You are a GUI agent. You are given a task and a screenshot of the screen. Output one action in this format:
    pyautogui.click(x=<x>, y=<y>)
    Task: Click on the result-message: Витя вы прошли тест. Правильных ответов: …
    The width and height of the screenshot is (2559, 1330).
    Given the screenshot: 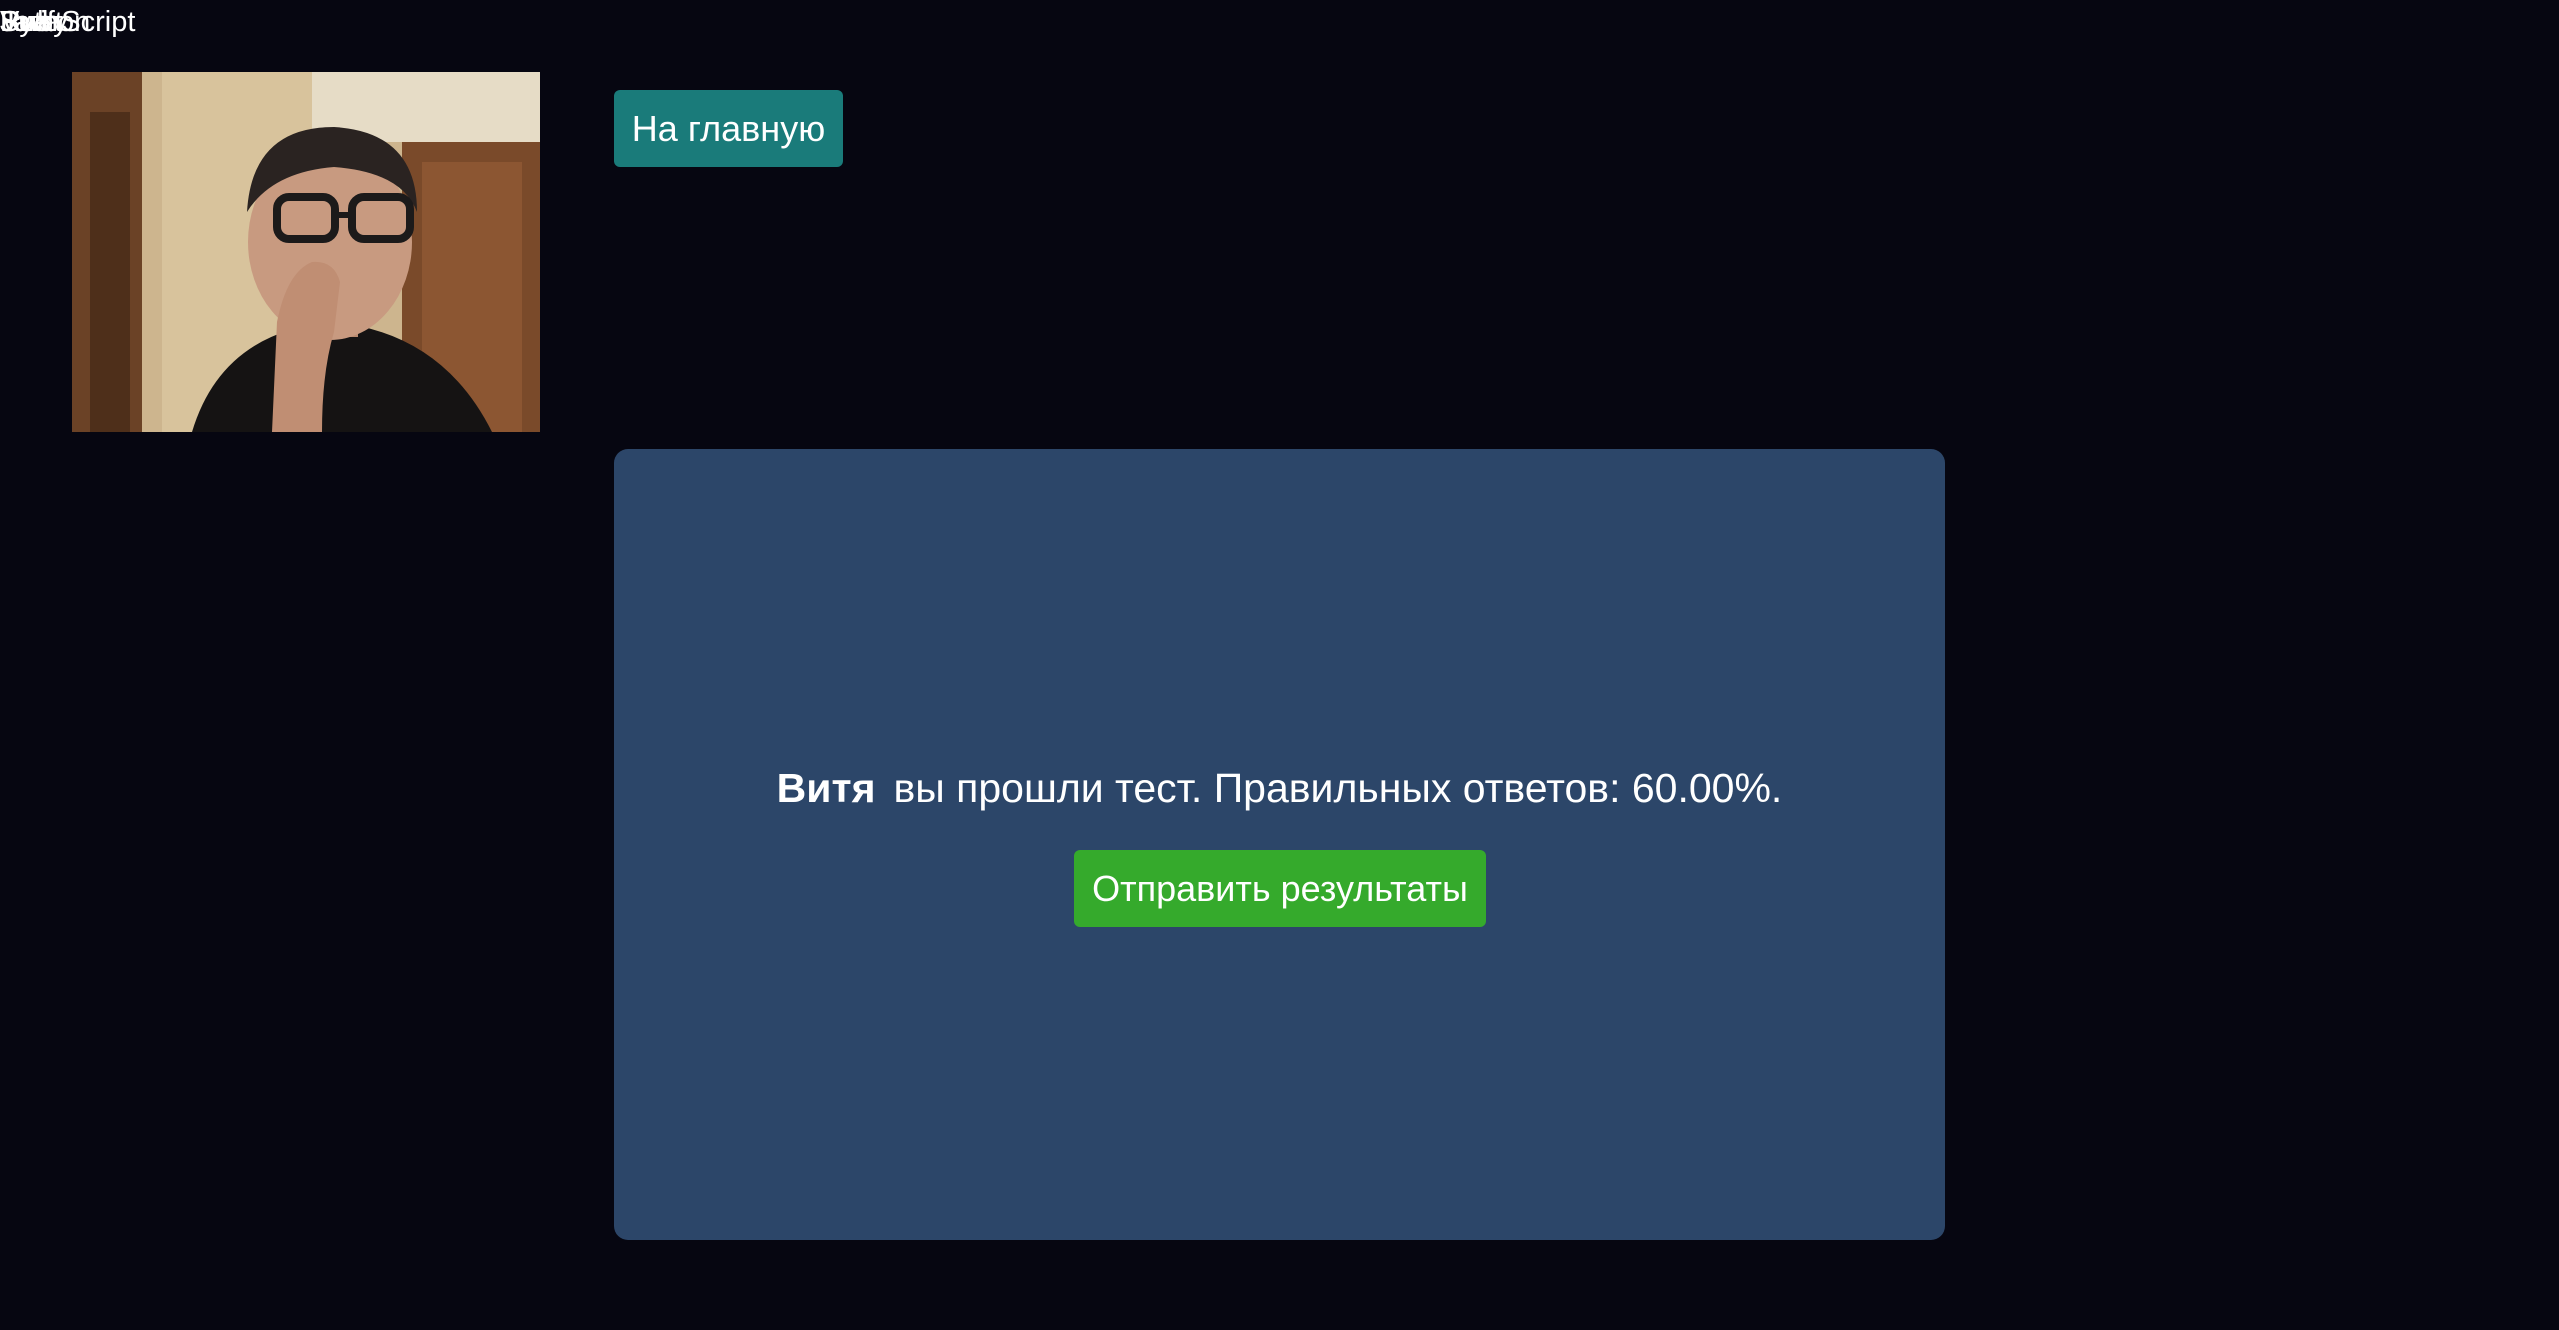 What is the action you would take?
    pyautogui.click(x=1279, y=788)
    